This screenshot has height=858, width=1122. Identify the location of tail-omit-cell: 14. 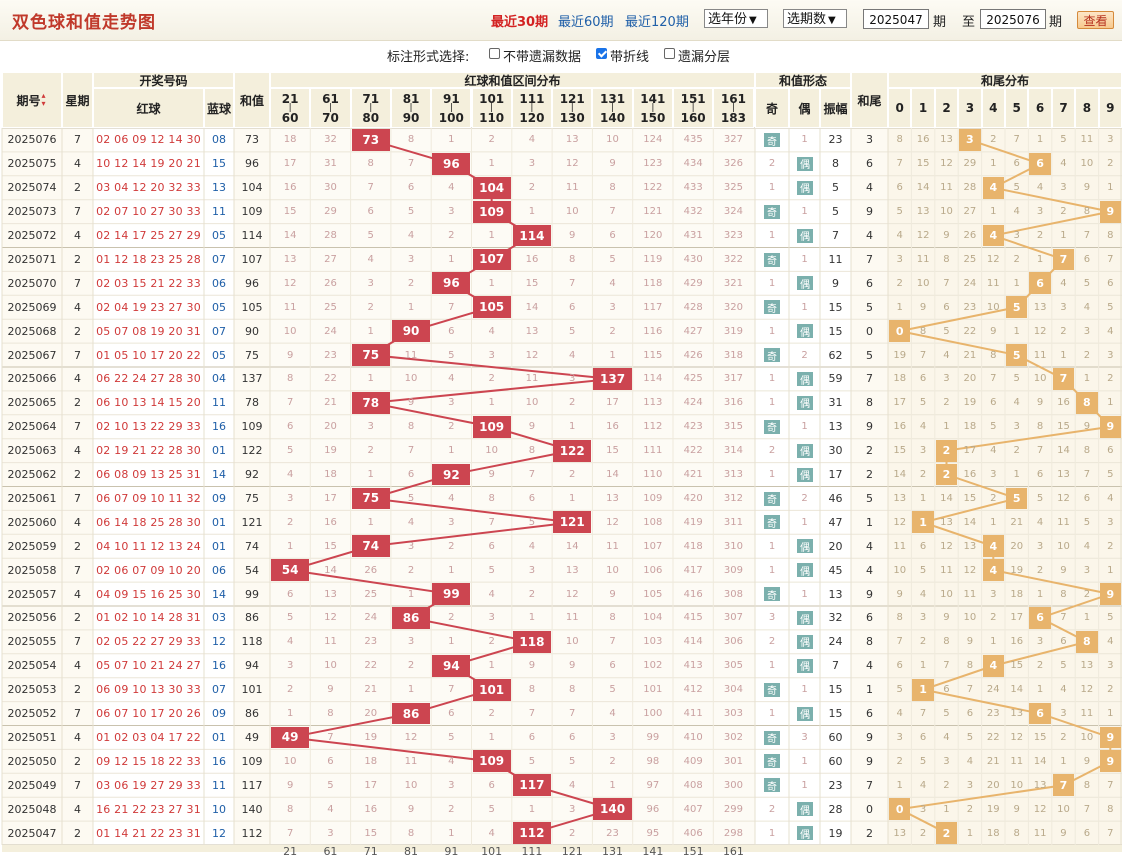
(970, 522).